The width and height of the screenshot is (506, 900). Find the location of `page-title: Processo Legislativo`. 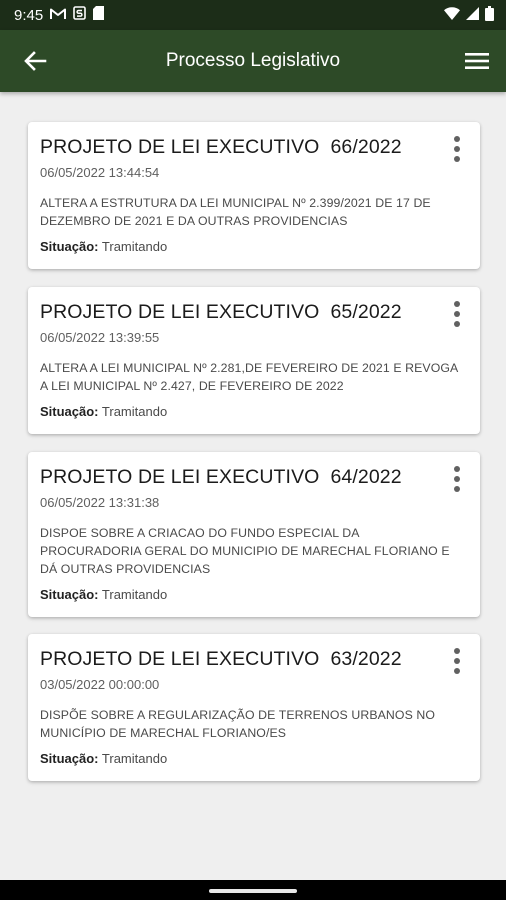

page-title: Processo Legislativo is located at coordinates (253, 60).